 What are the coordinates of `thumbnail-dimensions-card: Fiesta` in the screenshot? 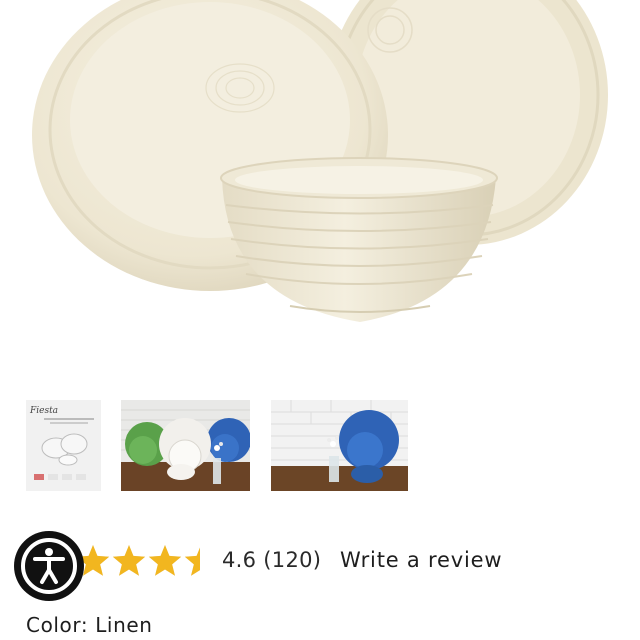 It's located at (63, 445).